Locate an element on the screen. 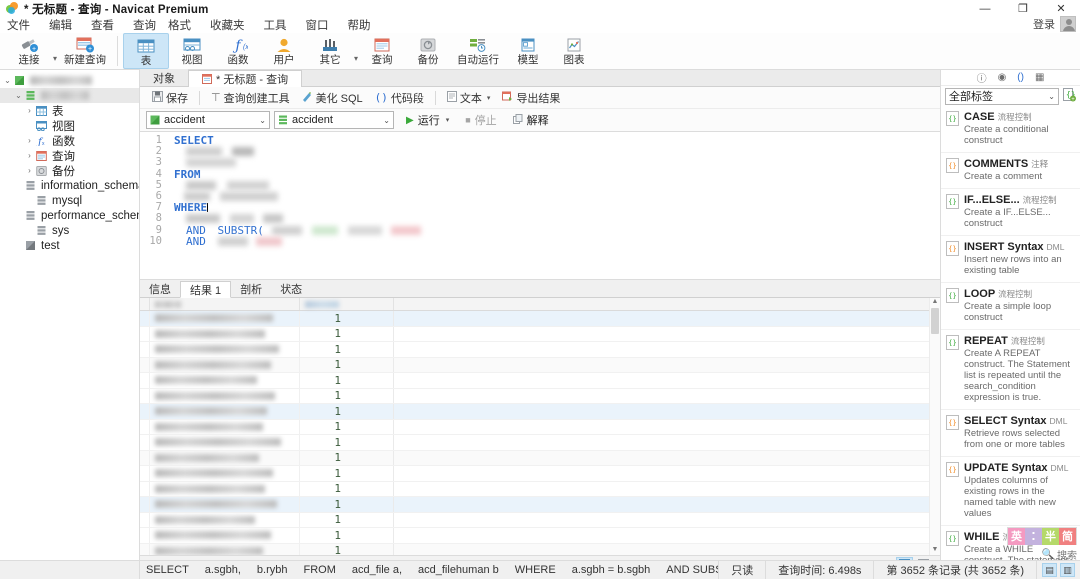 This screenshot has width=1080, height=579. tree-node-information-schema: information_schema is located at coordinates (69, 185).